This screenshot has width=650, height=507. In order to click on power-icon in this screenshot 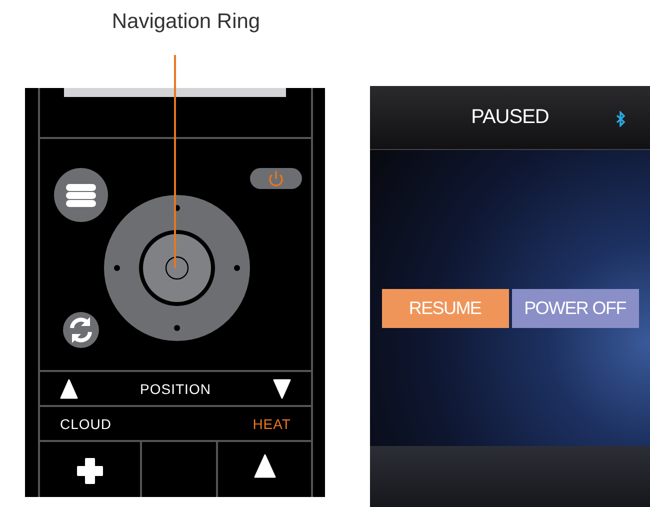, I will do `click(276, 178)`.